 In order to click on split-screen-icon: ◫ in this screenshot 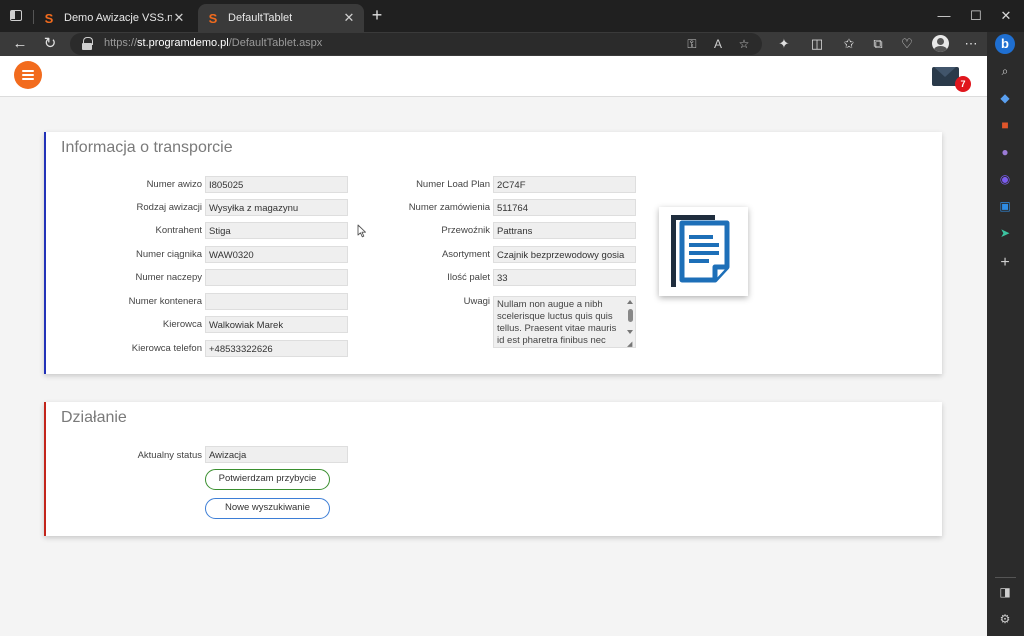, I will do `click(817, 44)`.